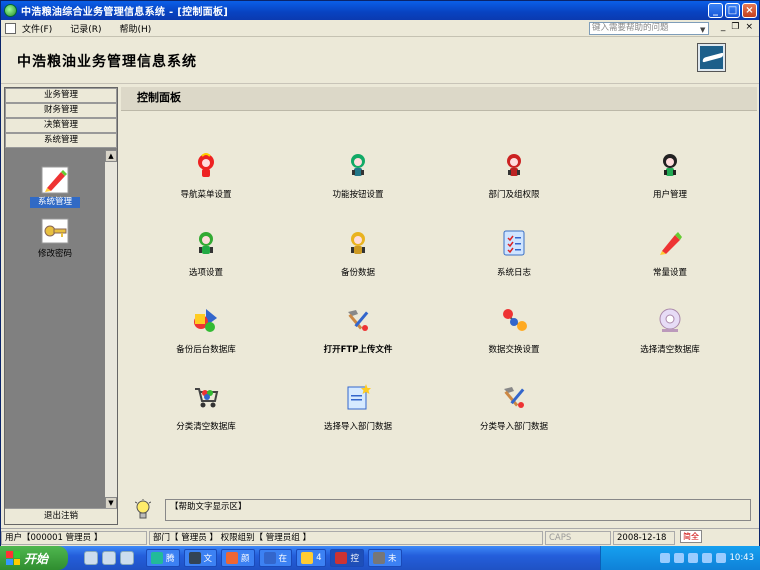 The width and height of the screenshot is (760, 570). I want to click on taskbar-task: 颜, so click(238, 558).